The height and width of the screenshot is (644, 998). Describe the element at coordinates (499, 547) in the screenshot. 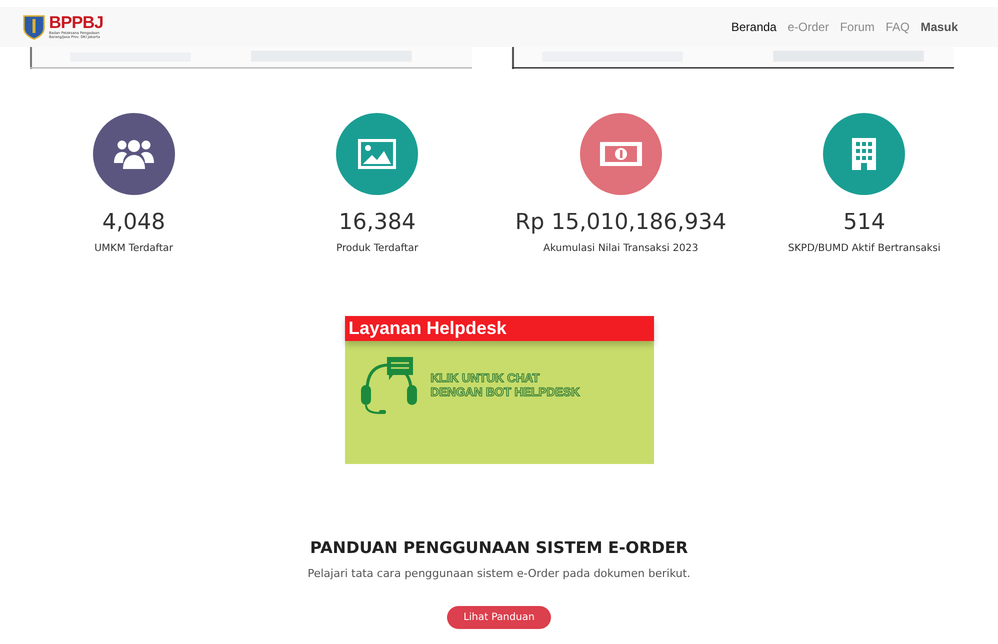

I see `section-heading: PANDUAN PENGGUNAAN SISTEM E-ORDER` at that location.